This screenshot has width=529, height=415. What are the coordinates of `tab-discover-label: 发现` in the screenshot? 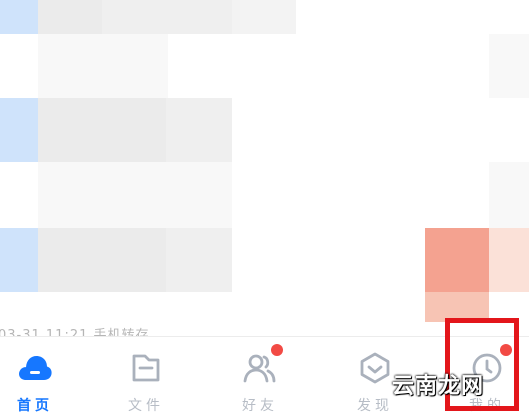 It's located at (375, 406).